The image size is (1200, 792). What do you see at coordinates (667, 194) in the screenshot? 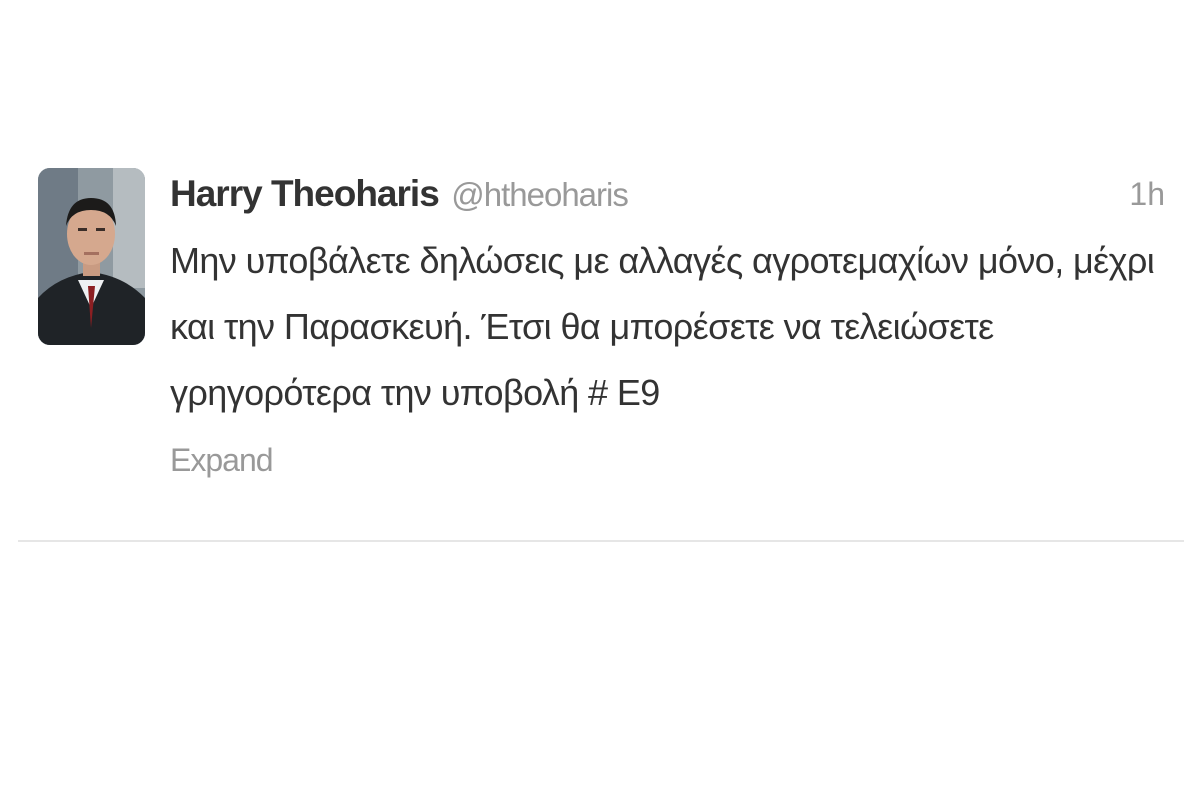
I see `tweet-header: Harry Theoharis @htheoharis 1h` at bounding box center [667, 194].